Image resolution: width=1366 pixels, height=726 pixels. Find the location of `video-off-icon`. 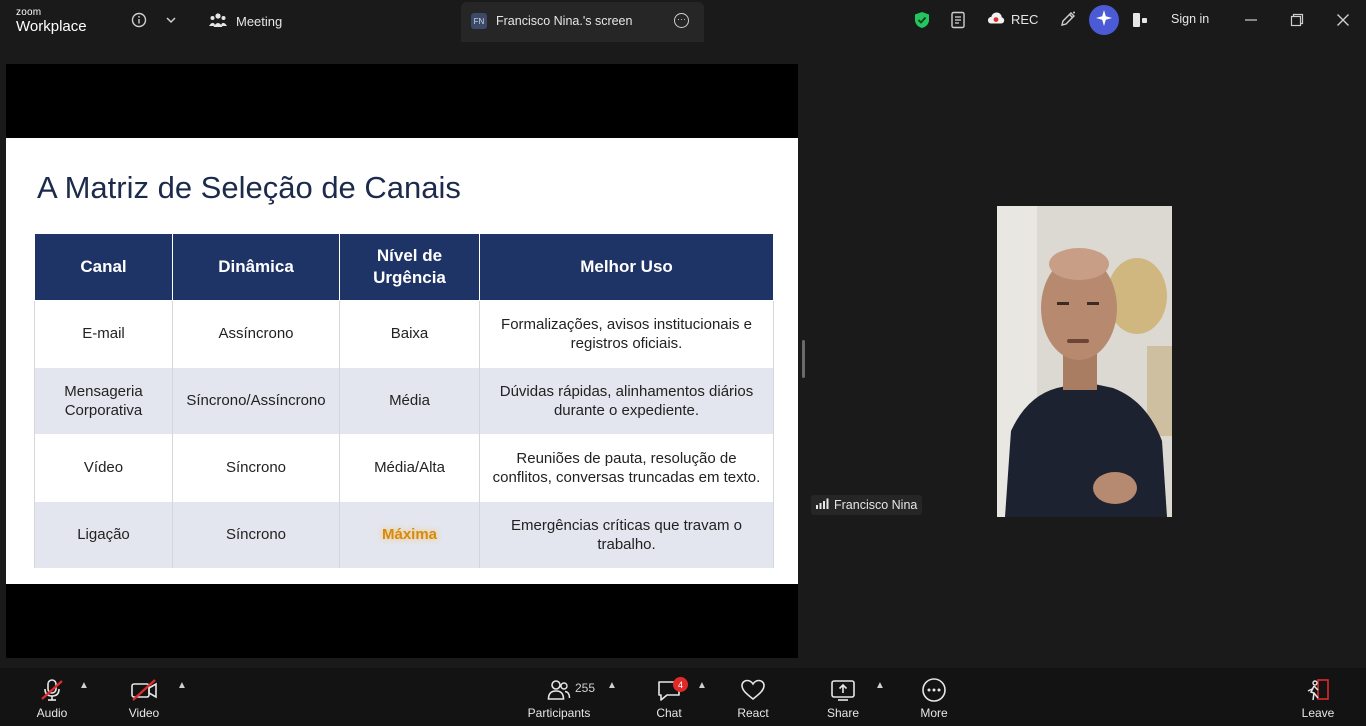

video-off-icon is located at coordinates (144, 690).